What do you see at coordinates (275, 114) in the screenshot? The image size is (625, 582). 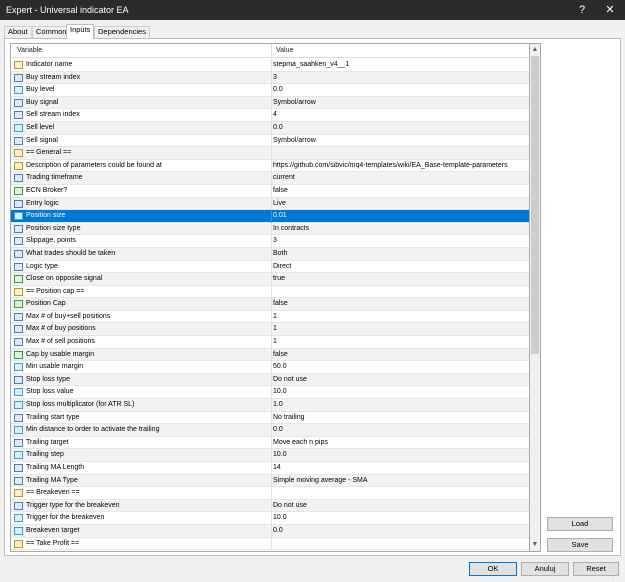 I see `parameter-value: 4` at bounding box center [275, 114].